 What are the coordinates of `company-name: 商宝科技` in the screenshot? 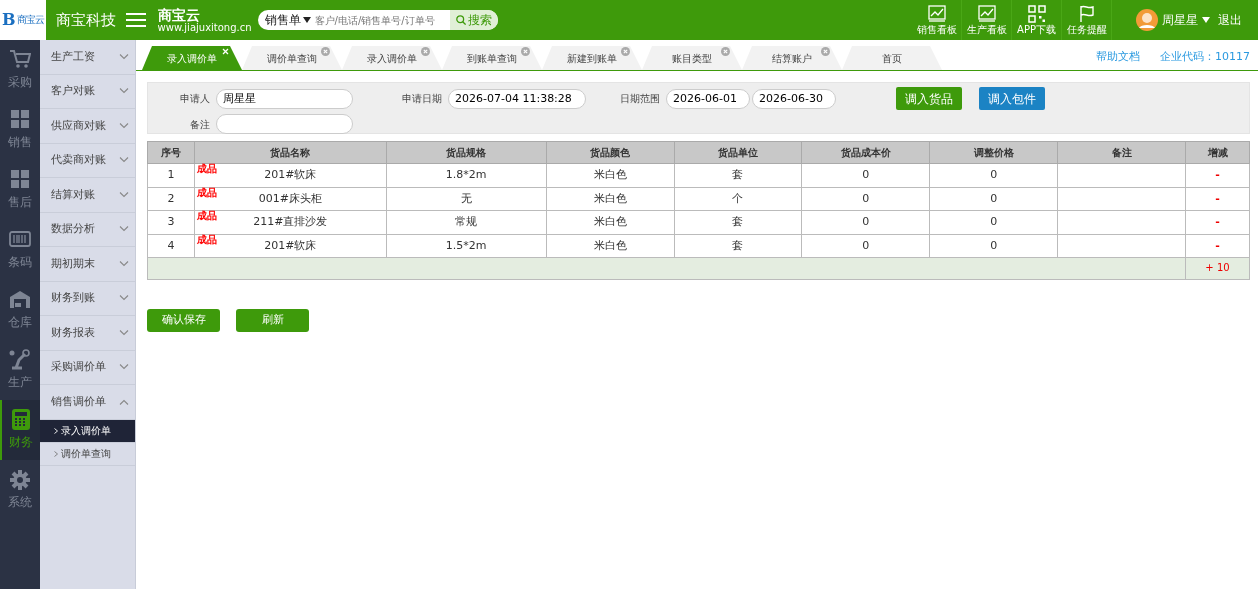 It's located at (85, 20).